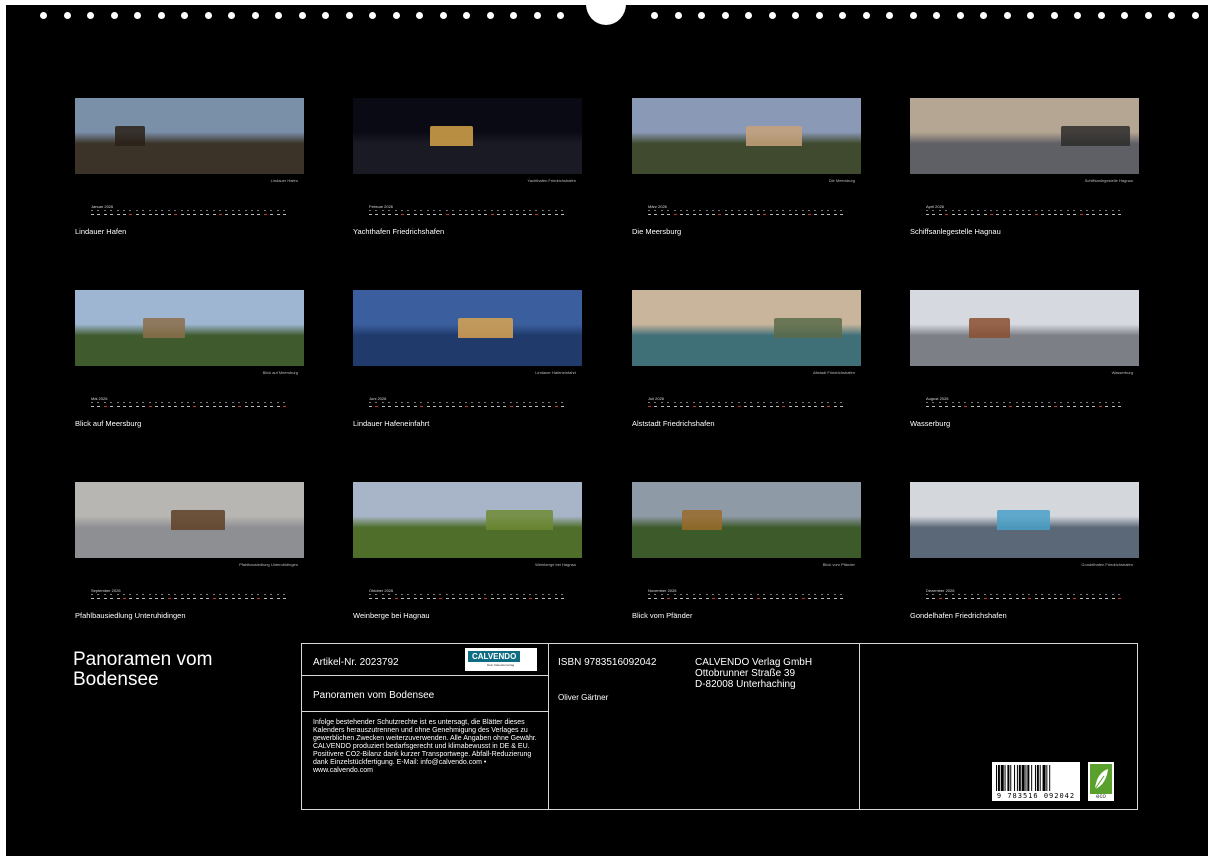 The width and height of the screenshot is (1214, 862). I want to click on barcode-bars, so click(1023, 778).